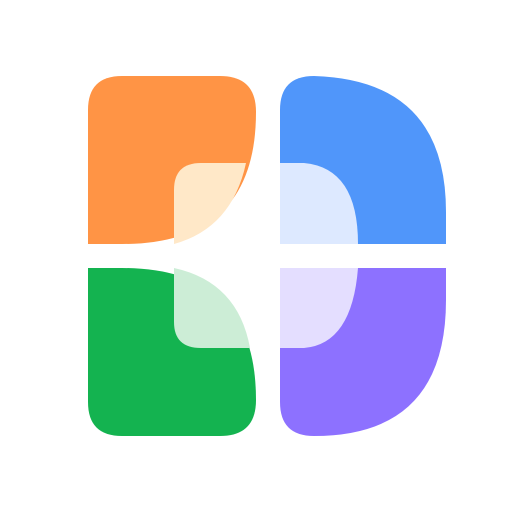 The image size is (512, 512). Describe the element at coordinates (172, 160) in the screenshot. I see `top-left-petal` at that location.